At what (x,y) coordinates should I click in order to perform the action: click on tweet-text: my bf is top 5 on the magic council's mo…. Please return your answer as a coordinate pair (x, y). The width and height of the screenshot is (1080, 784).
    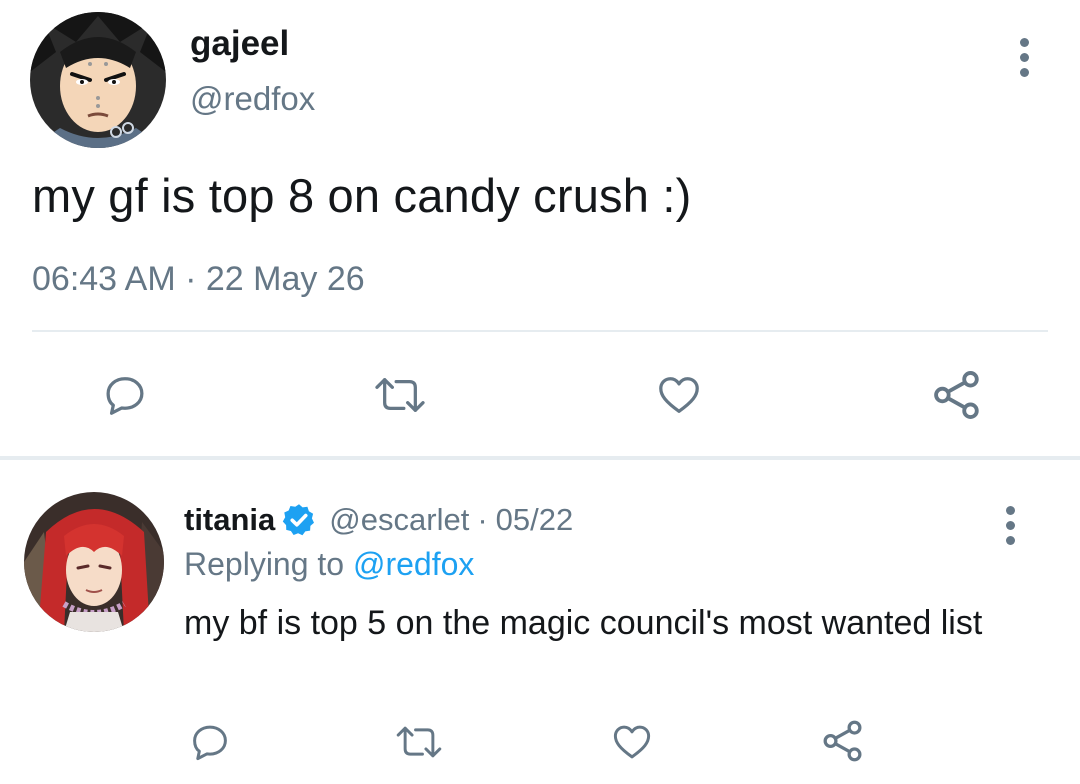
    Looking at the image, I should click on (583, 623).